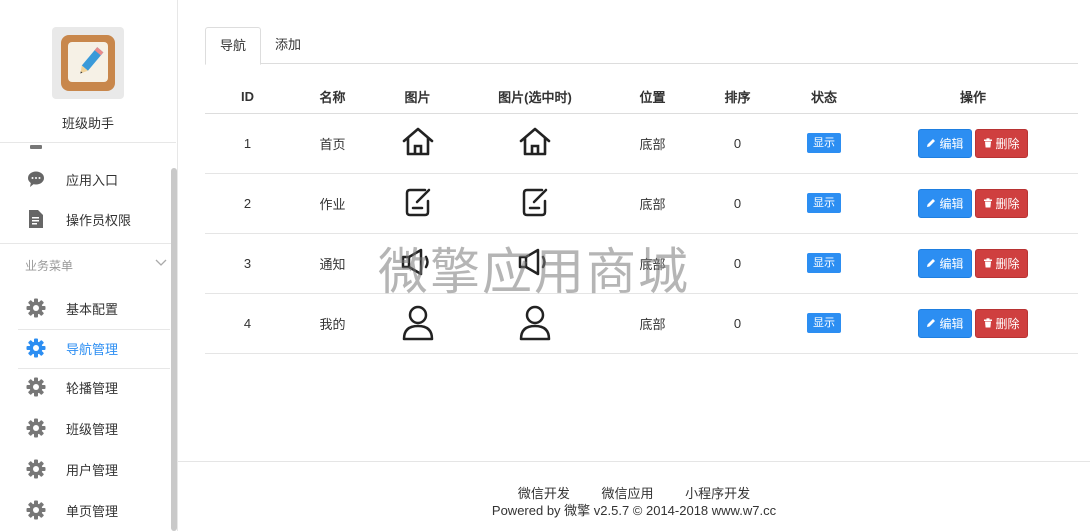  I want to click on sidebar-item-label: 单页管理, so click(92, 511).